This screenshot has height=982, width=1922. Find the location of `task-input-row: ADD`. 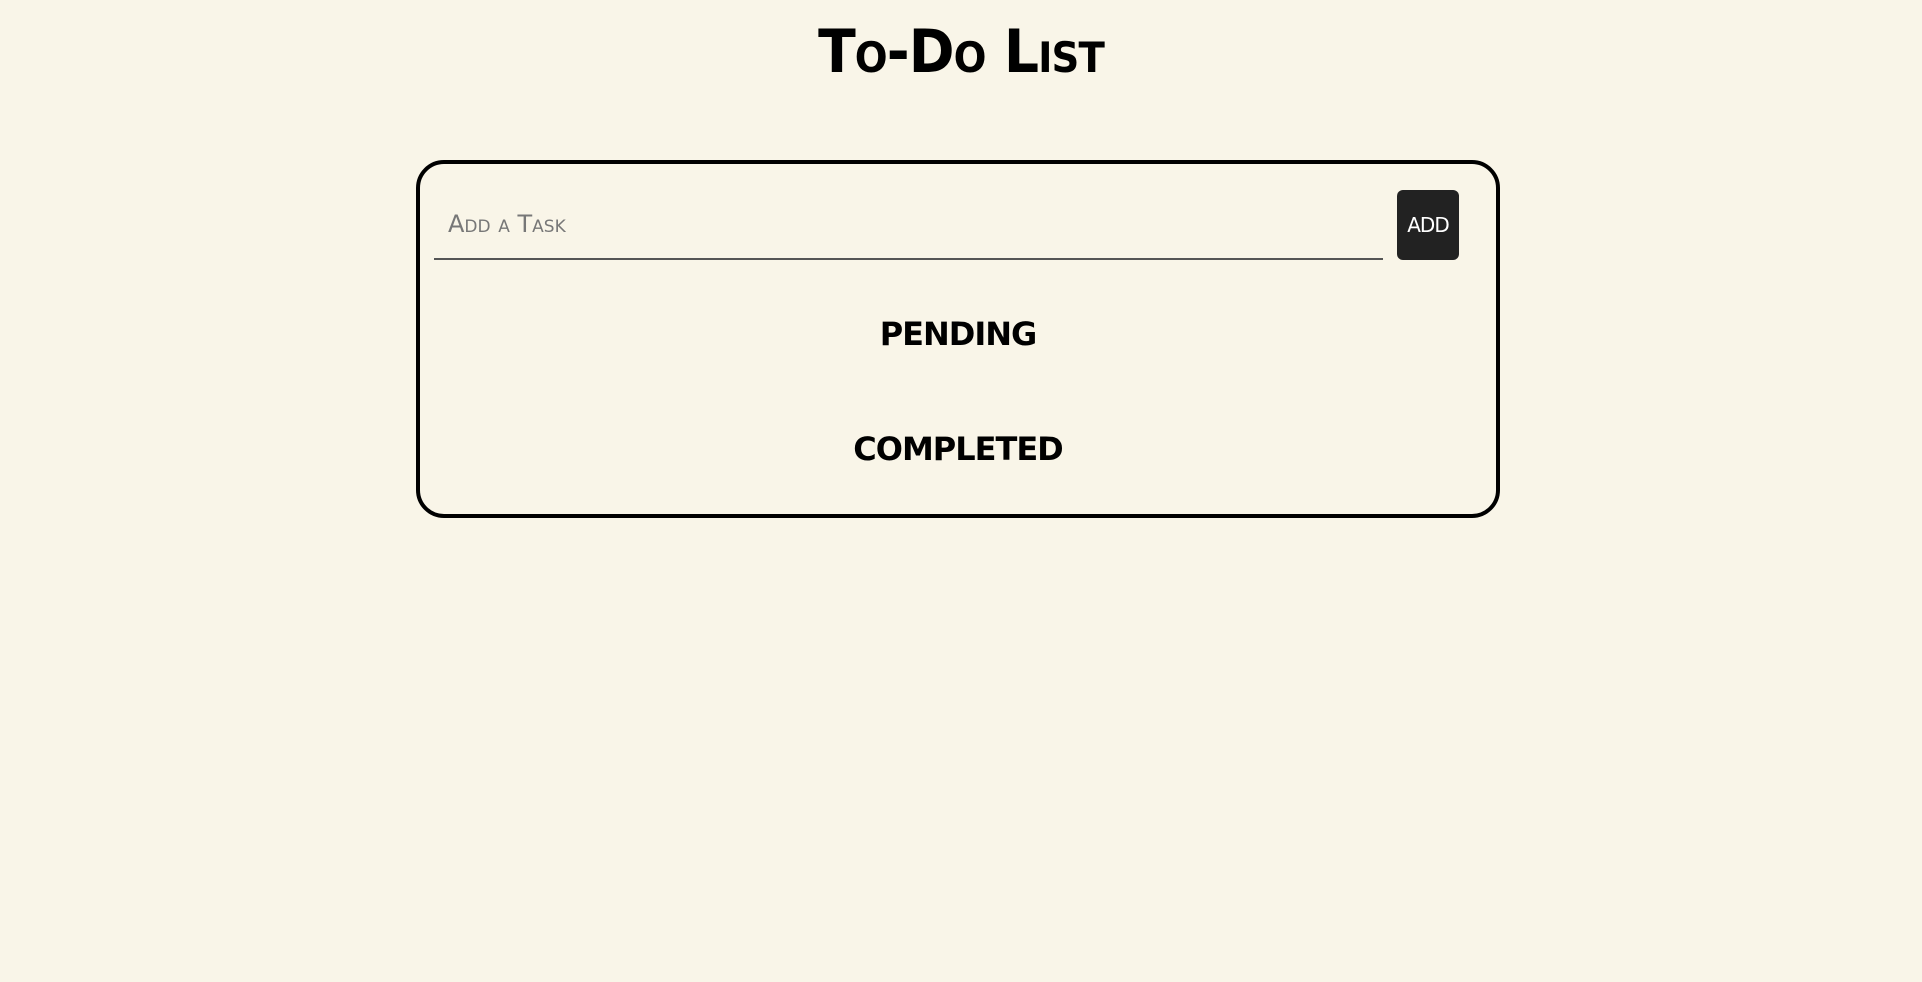

task-input-row: ADD is located at coordinates (956, 225).